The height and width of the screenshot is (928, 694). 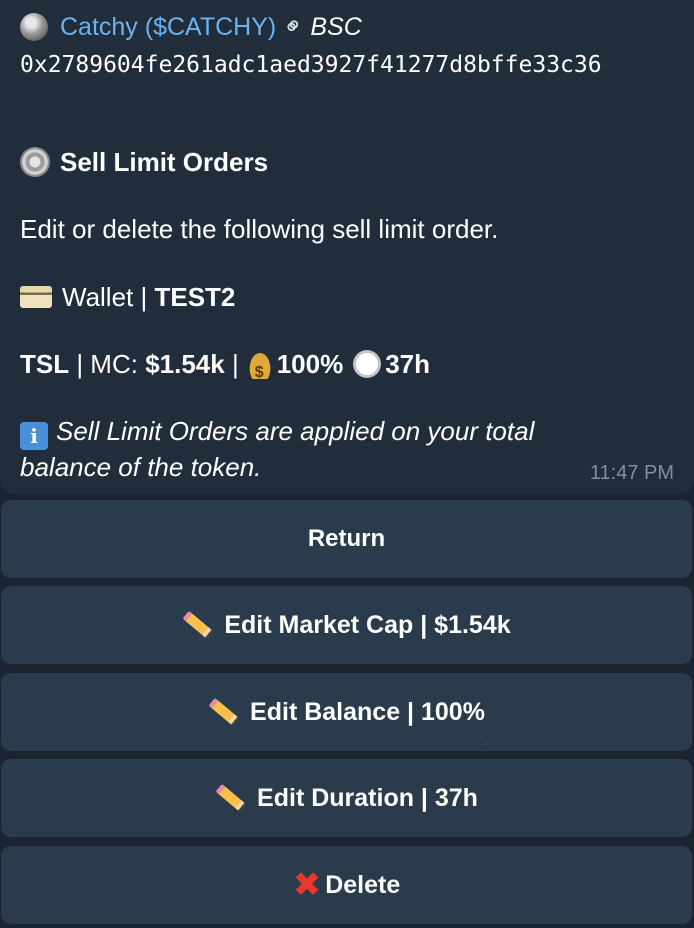 I want to click on order-summary-line: TSL | MC: $1.54k | 100% 37h, so click(x=225, y=368).